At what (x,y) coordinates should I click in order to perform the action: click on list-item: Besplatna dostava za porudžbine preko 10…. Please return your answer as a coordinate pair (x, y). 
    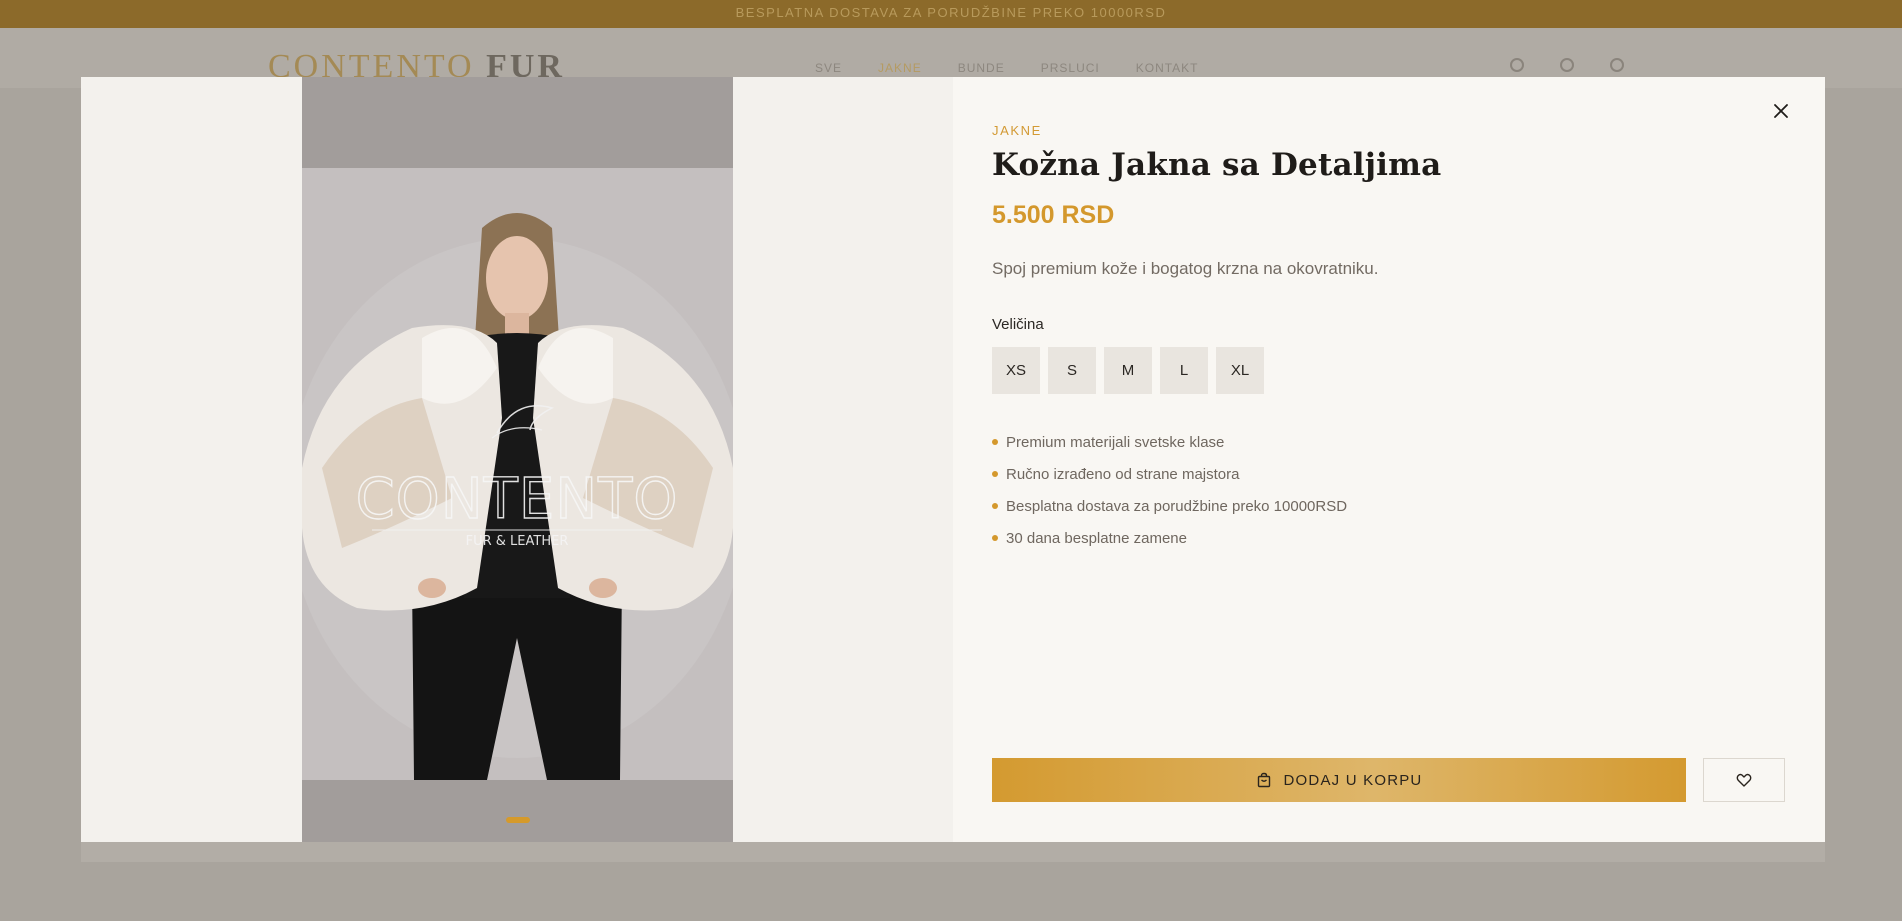
    Looking at the image, I should click on (1169, 506).